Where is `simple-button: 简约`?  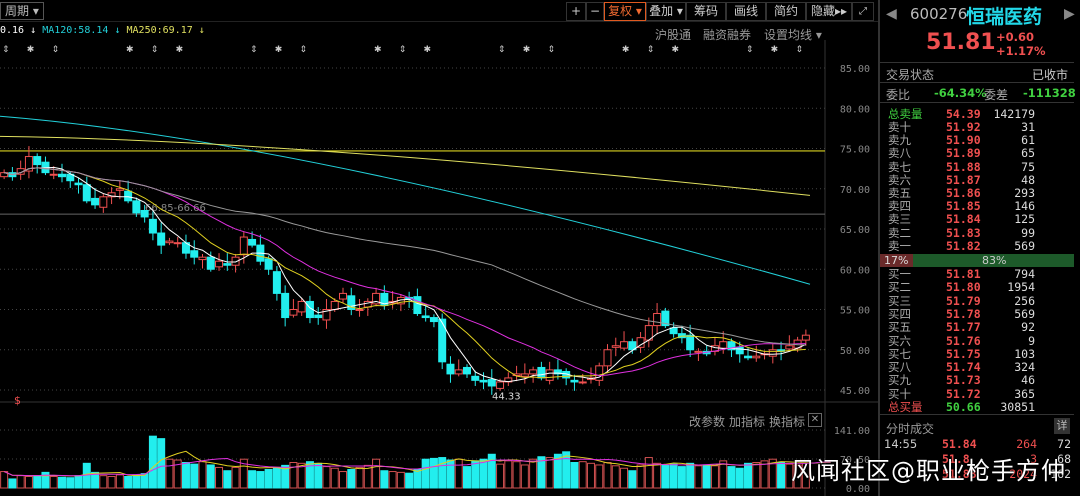 simple-button: 简约 is located at coordinates (786, 11).